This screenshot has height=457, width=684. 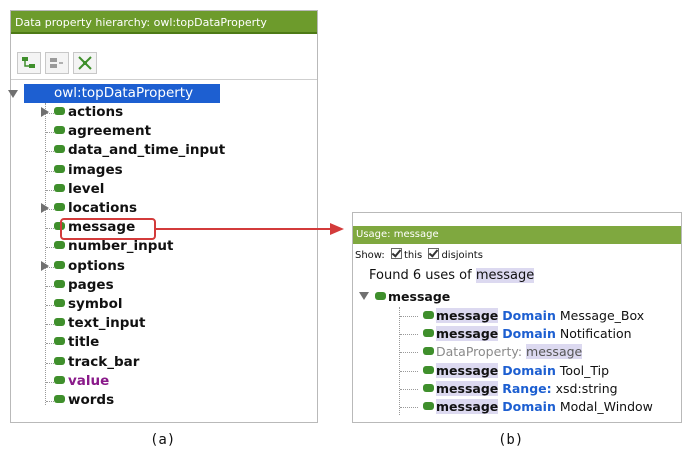 What do you see at coordinates (370, 255) in the screenshot?
I see `show-label: Show:` at bounding box center [370, 255].